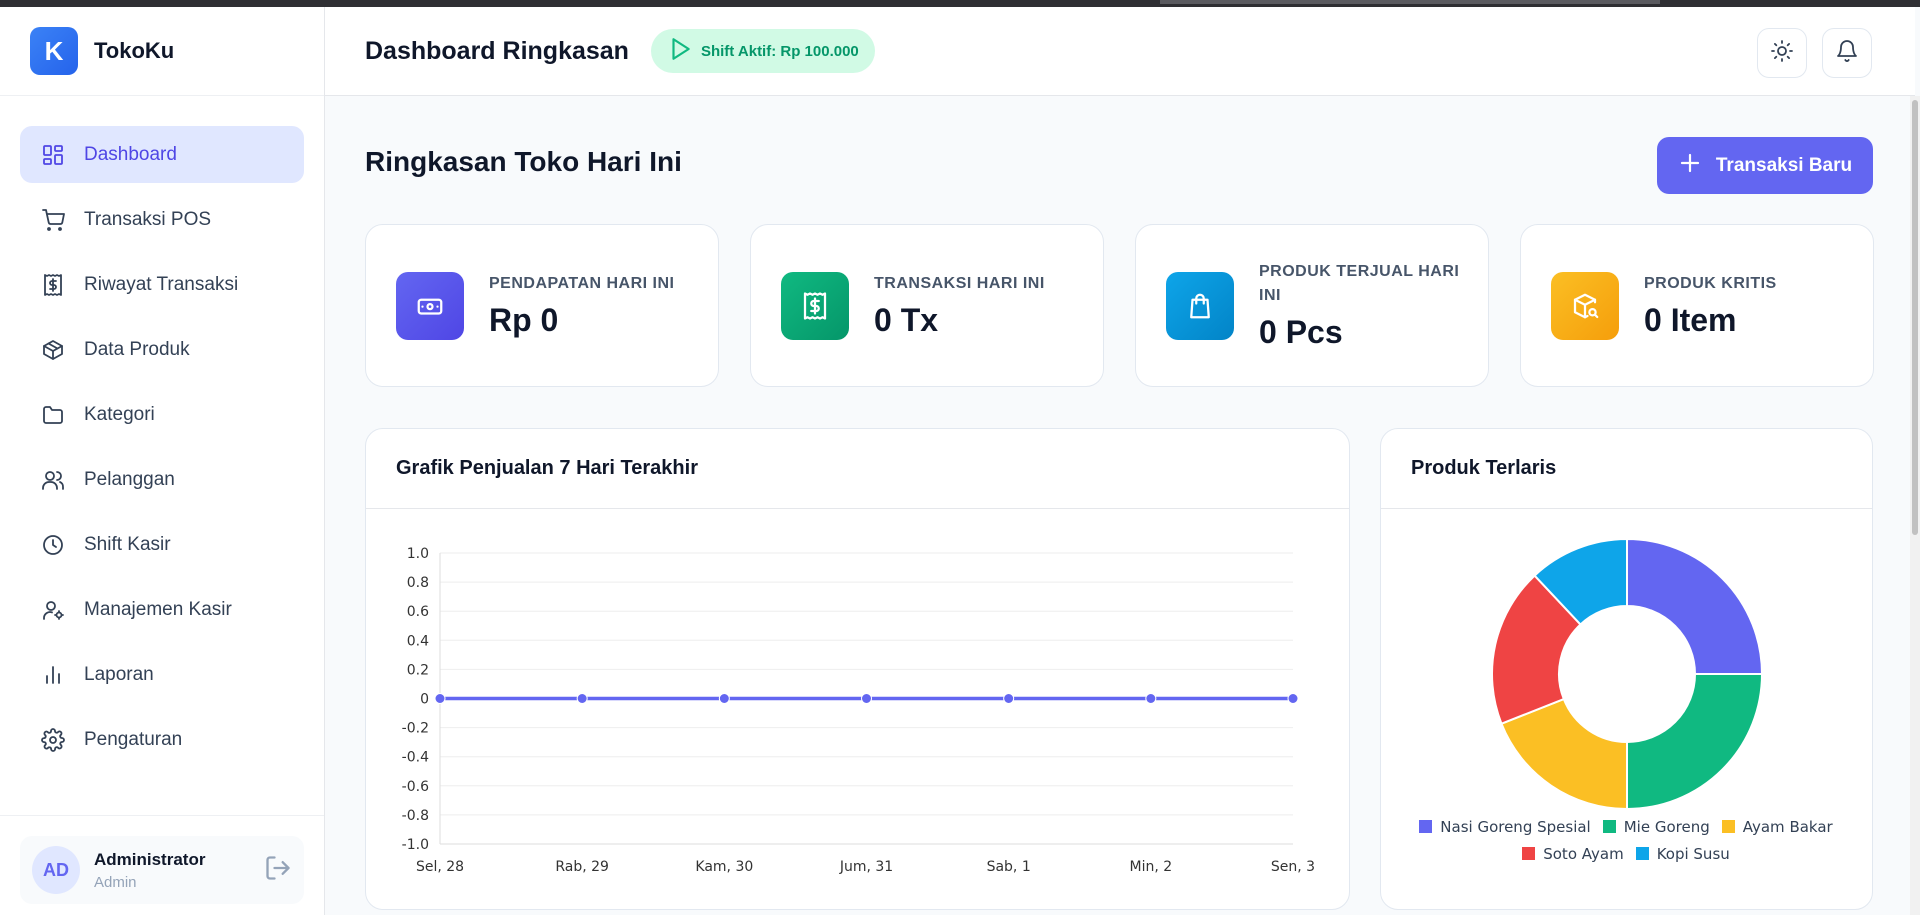 This screenshot has width=1920, height=915. I want to click on top-products-doughnut-chart, so click(1627, 674).